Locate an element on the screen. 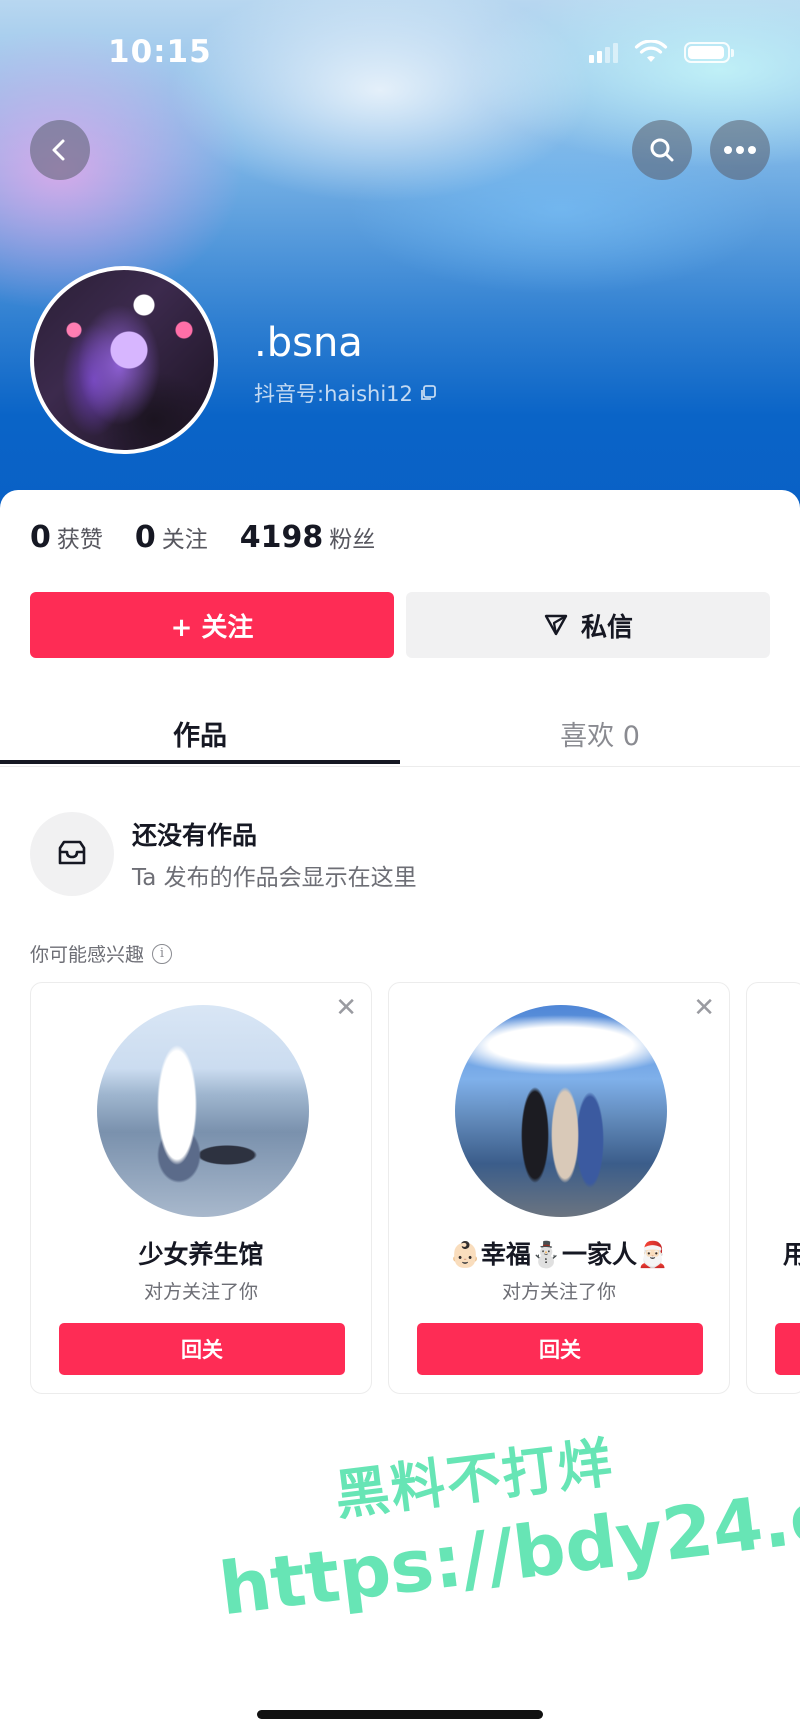 The image size is (800, 1735). recommend-card-partial: 用 is located at coordinates (773, 1188).